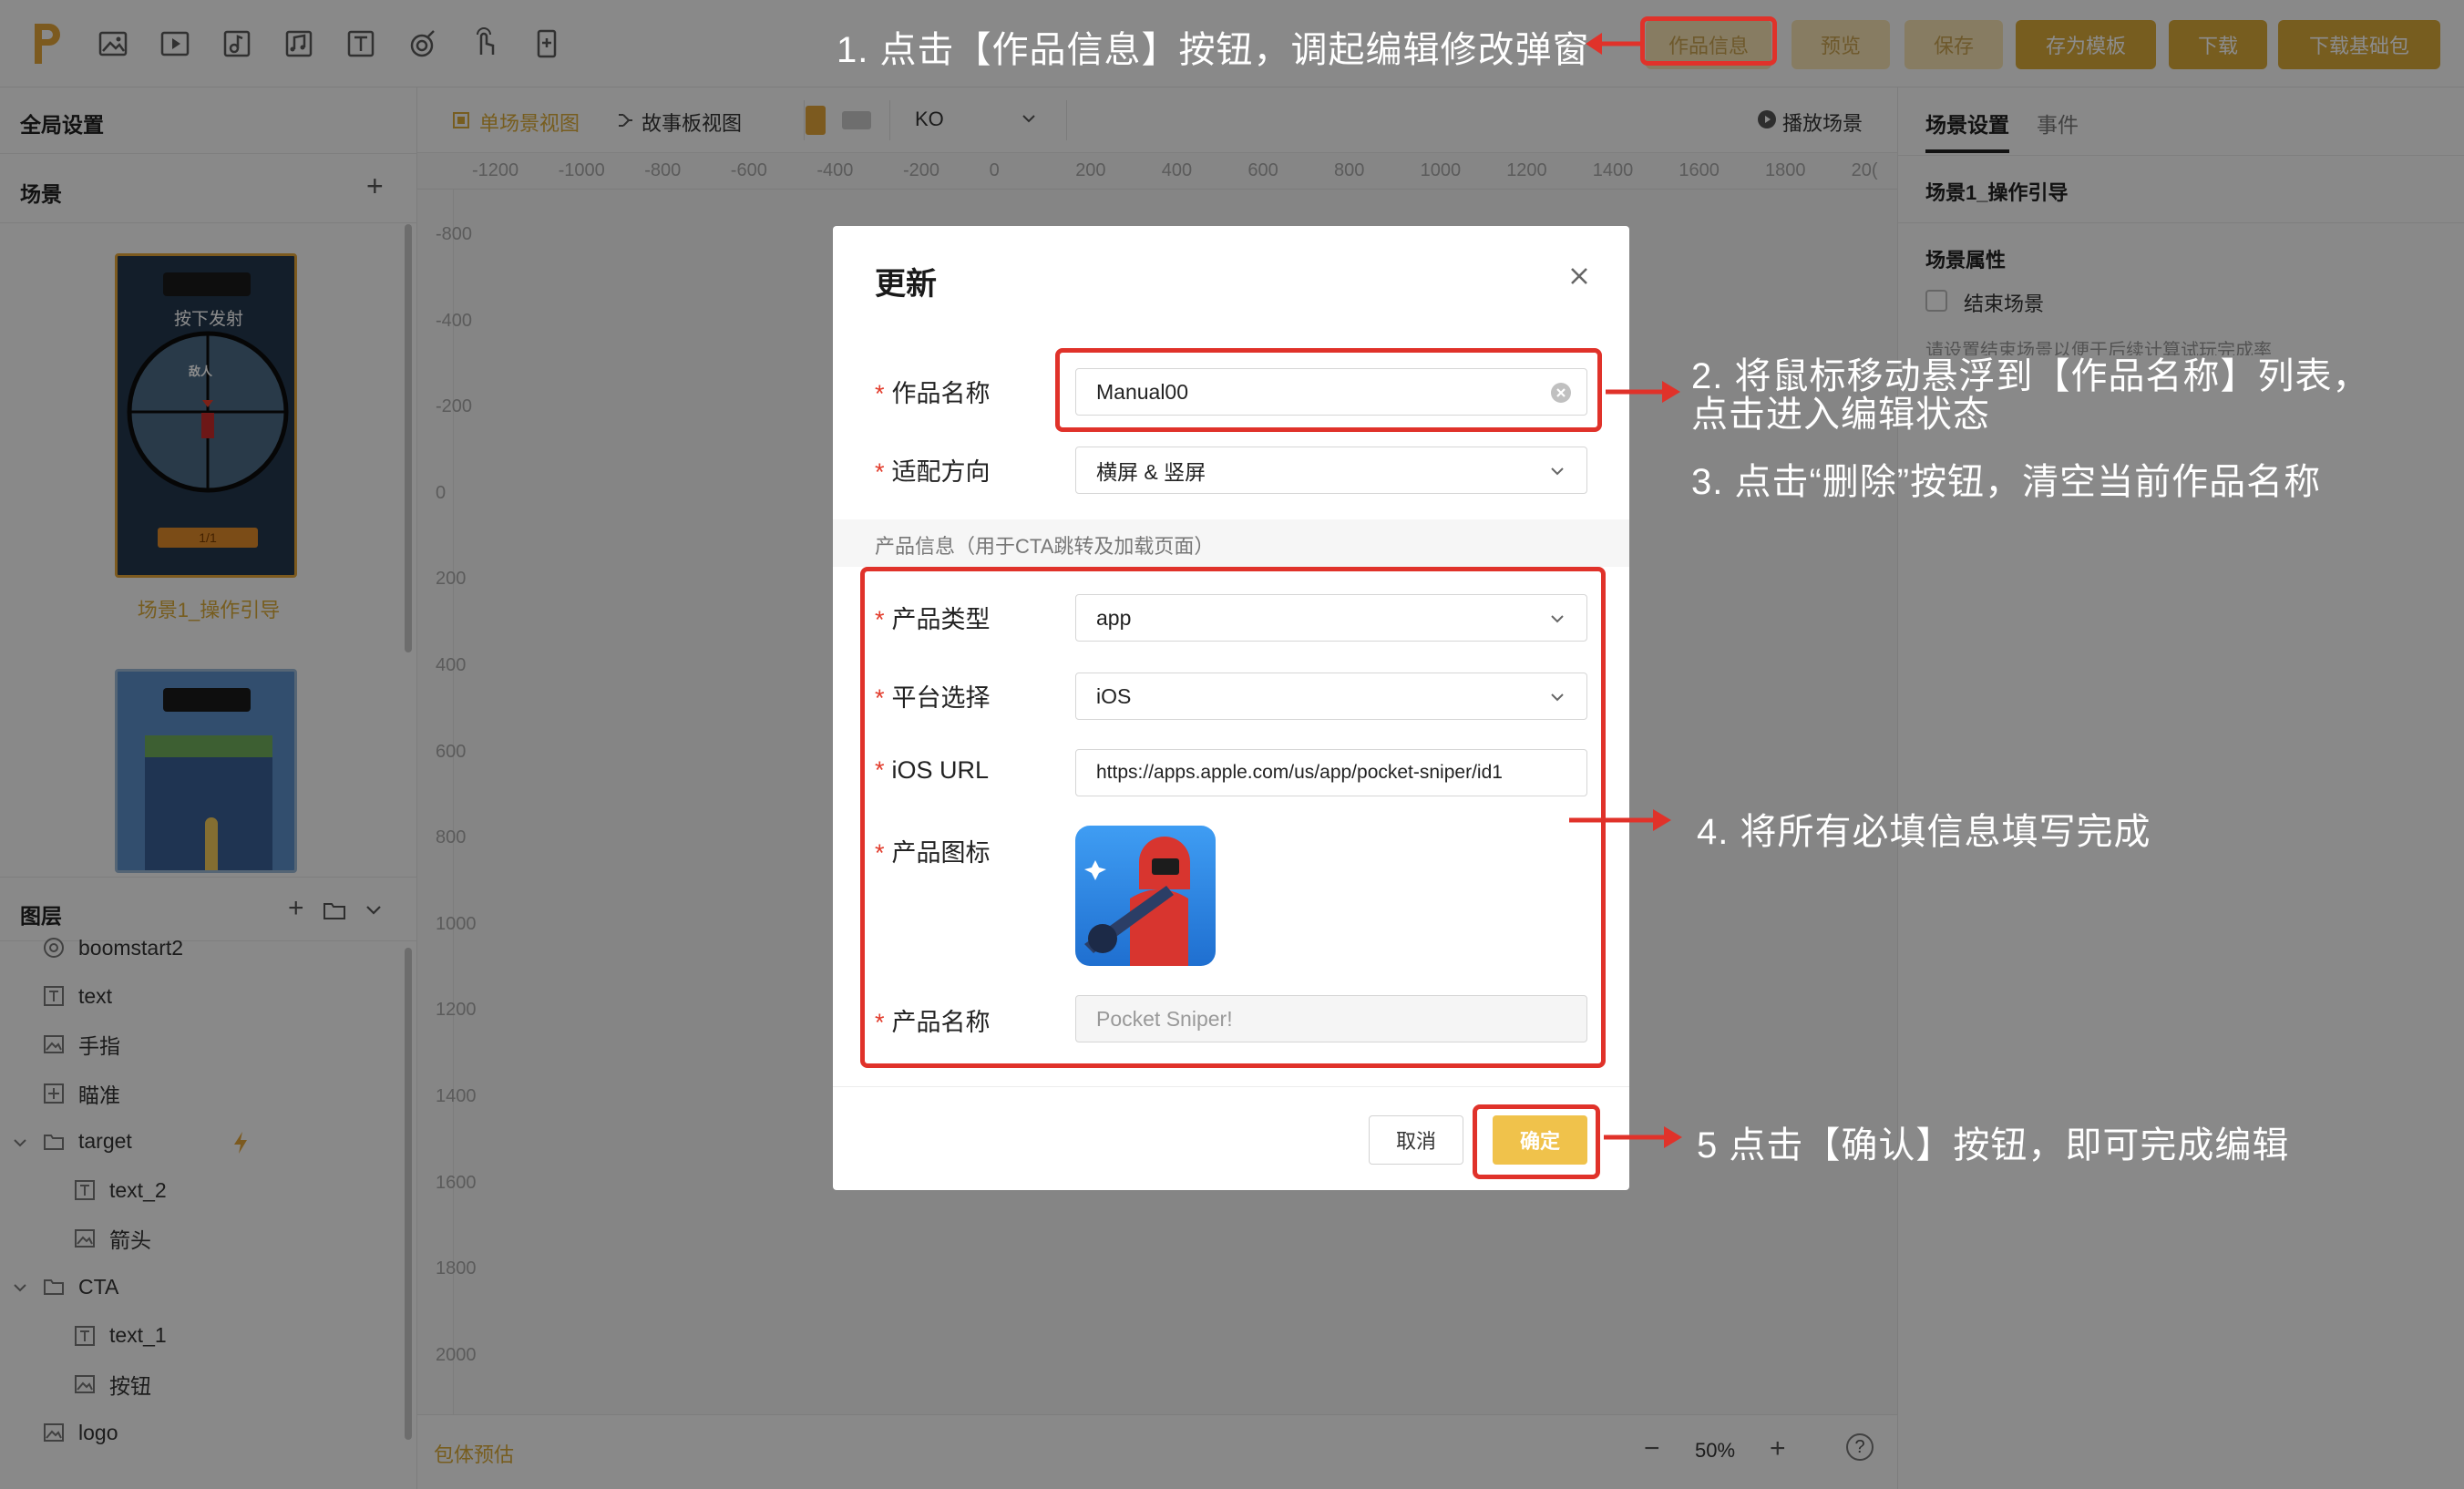 The height and width of the screenshot is (1489, 2464). Describe the element at coordinates (1331, 471) in the screenshot. I see `orientation-select: 横屏 & 竖屏` at that location.